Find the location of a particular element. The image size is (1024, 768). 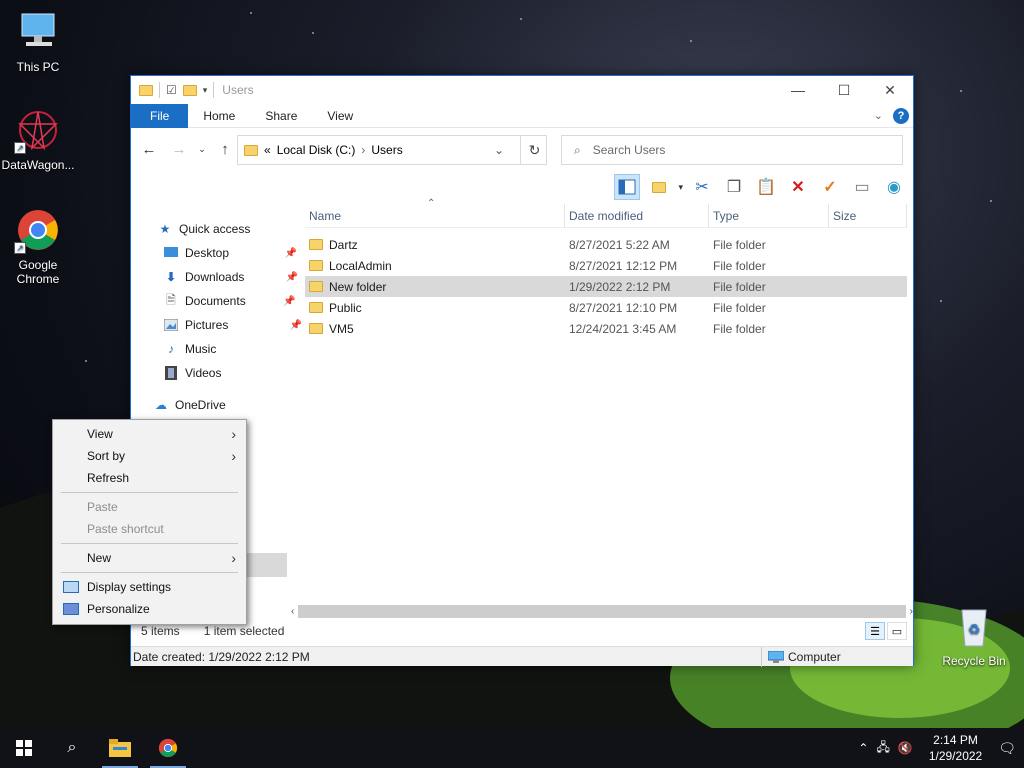

address-overflow: « is located at coordinates (267, 150).